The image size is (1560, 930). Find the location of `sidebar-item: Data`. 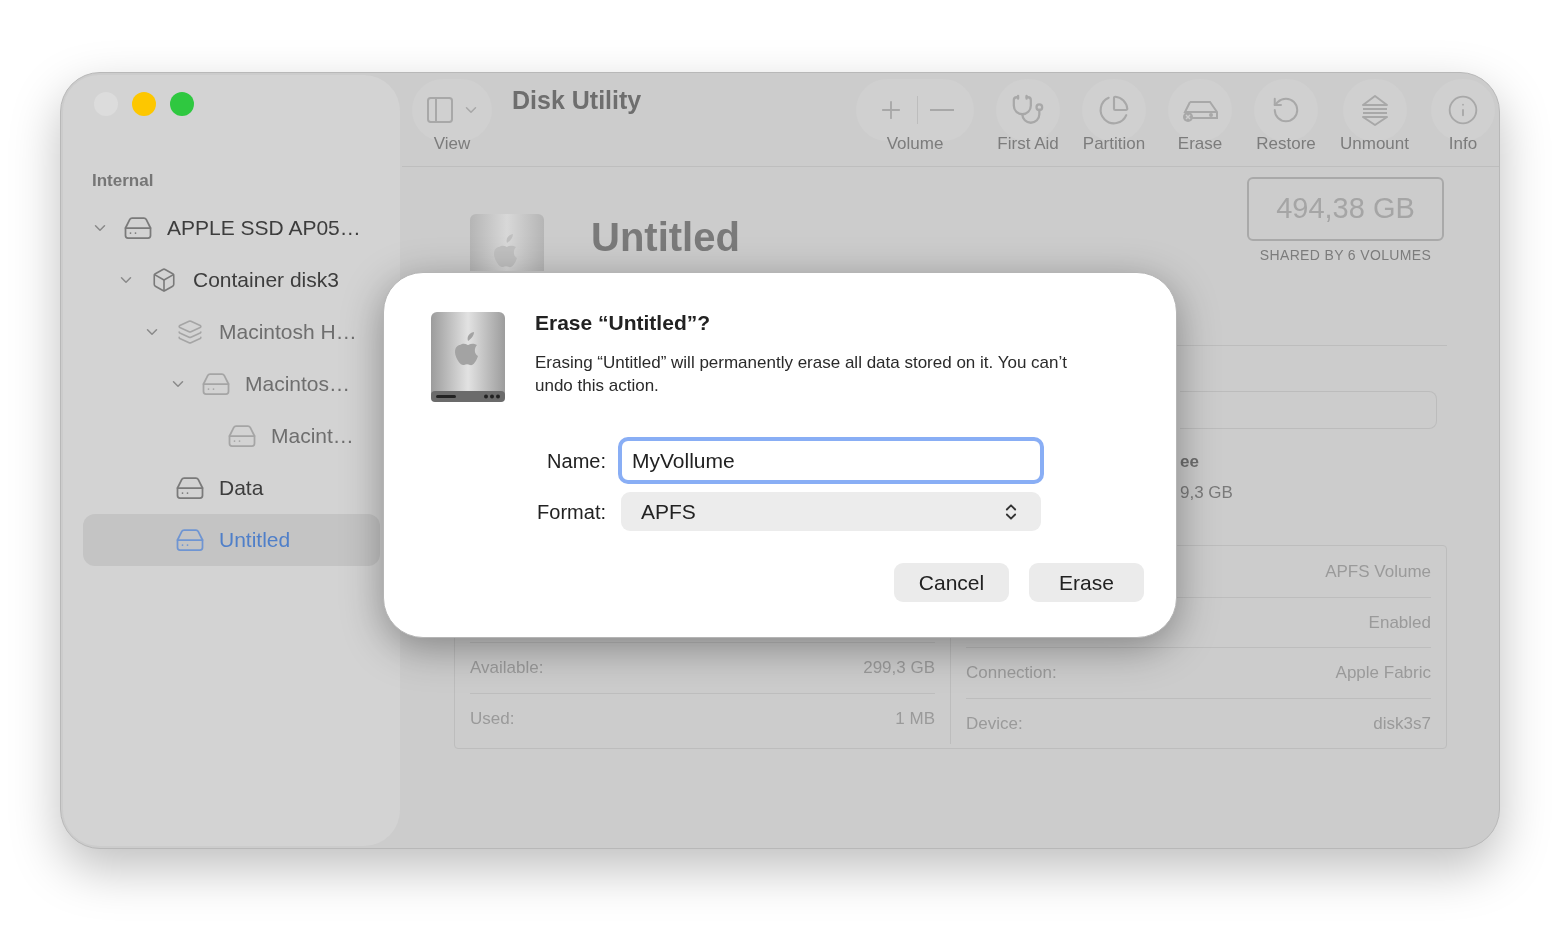

sidebar-item: Data is located at coordinates (231, 487).